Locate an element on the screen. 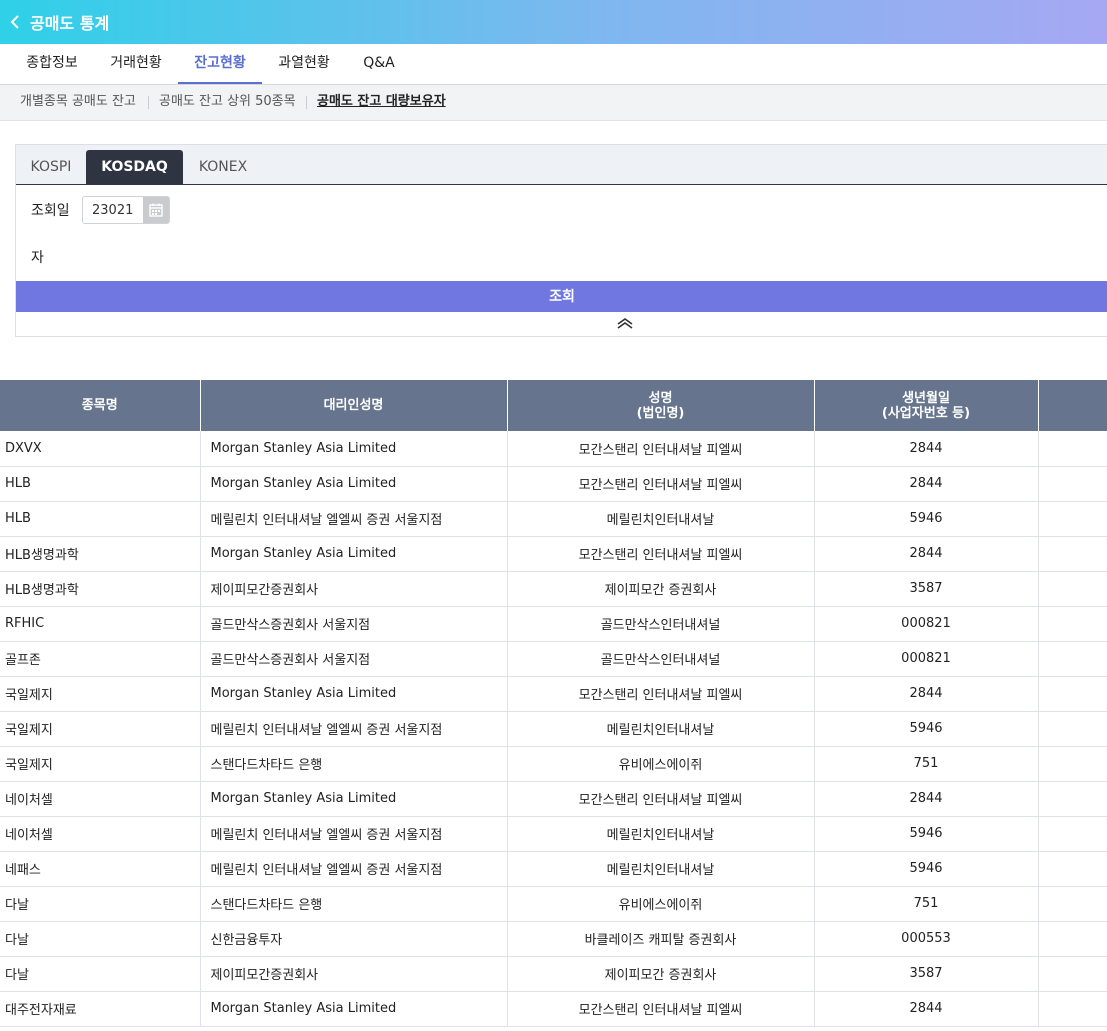  tab-trading: 거래현황 is located at coordinates (136, 64).